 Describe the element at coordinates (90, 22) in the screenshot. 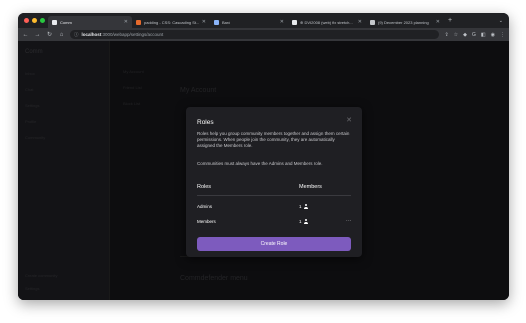

I see `browser-tab: Comm ✕` at that location.